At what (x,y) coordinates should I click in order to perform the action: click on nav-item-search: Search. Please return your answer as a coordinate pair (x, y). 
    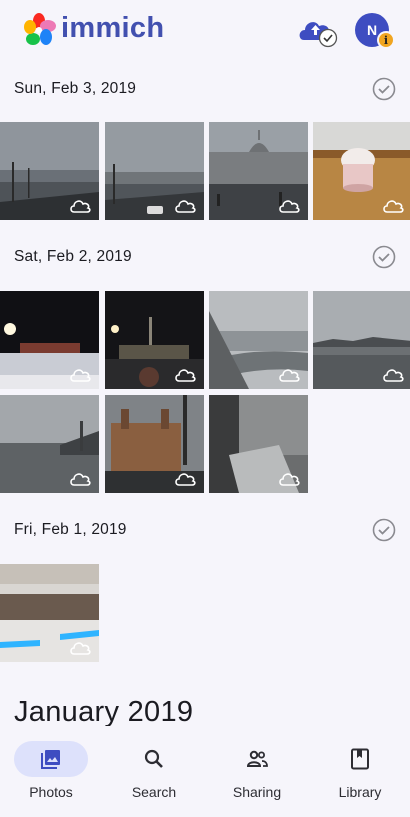
    Looking at the image, I should click on (154, 771).